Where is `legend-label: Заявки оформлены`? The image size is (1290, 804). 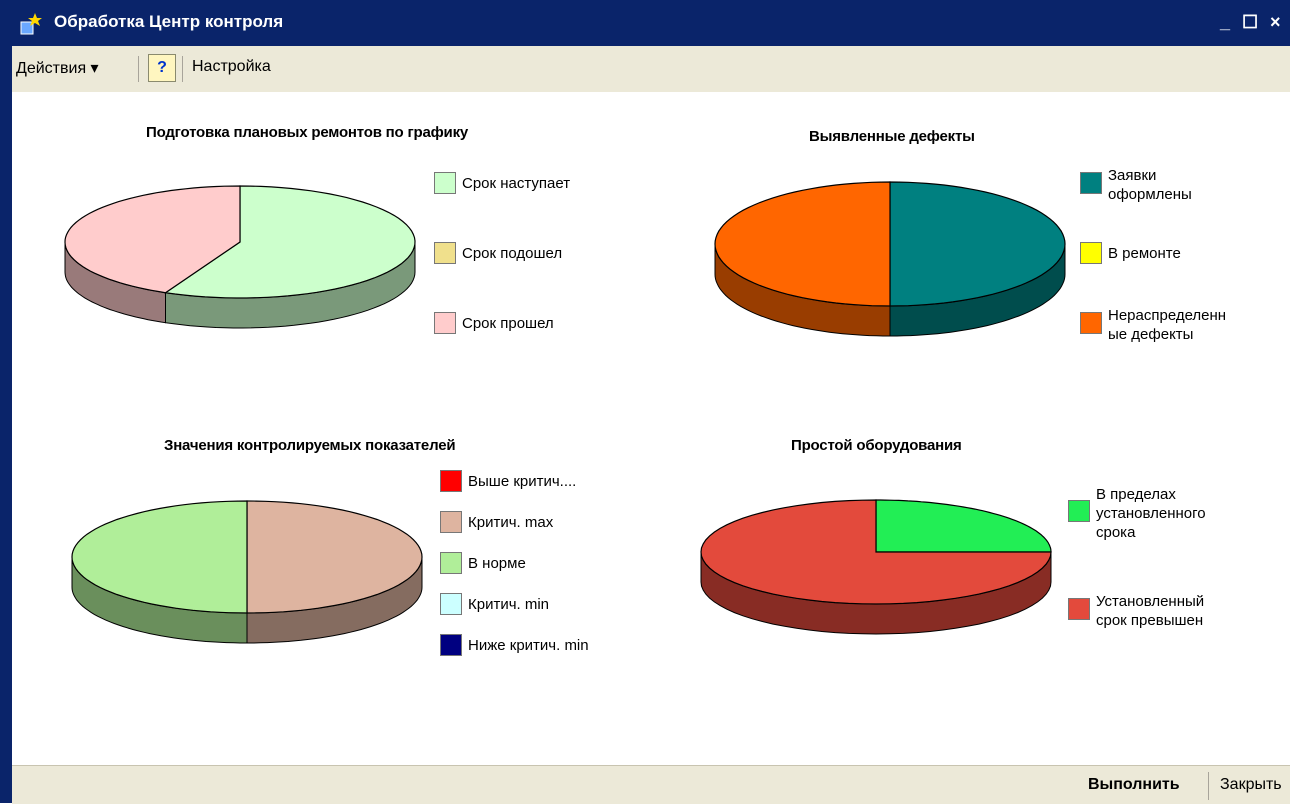
legend-label: Заявки оформлены is located at coordinates (1150, 185).